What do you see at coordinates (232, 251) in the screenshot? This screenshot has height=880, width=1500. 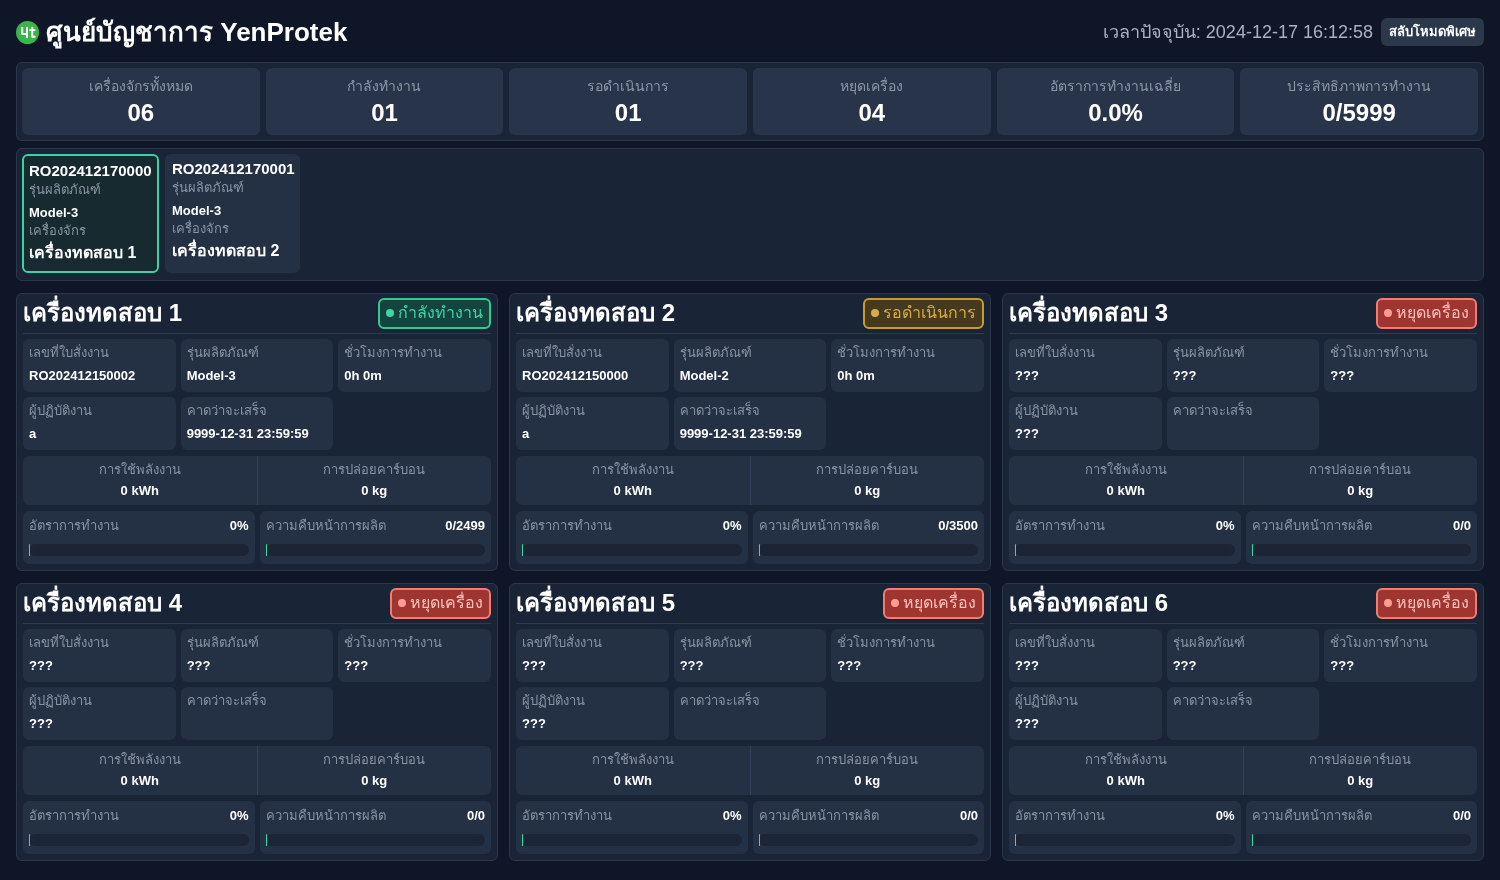 I see `order-machine: เครื่องทดสอบ 2` at bounding box center [232, 251].